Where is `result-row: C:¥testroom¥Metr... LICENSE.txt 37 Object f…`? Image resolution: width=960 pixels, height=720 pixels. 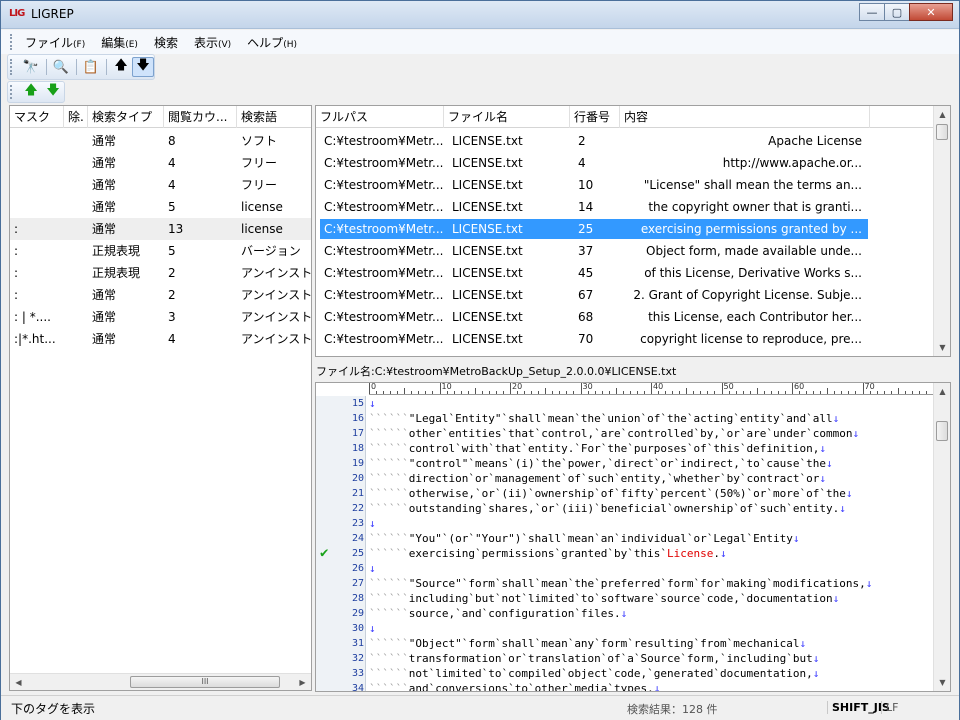 result-row: C:¥testroom¥Metr... LICENSE.txt 37 Object f… is located at coordinates (633, 251).